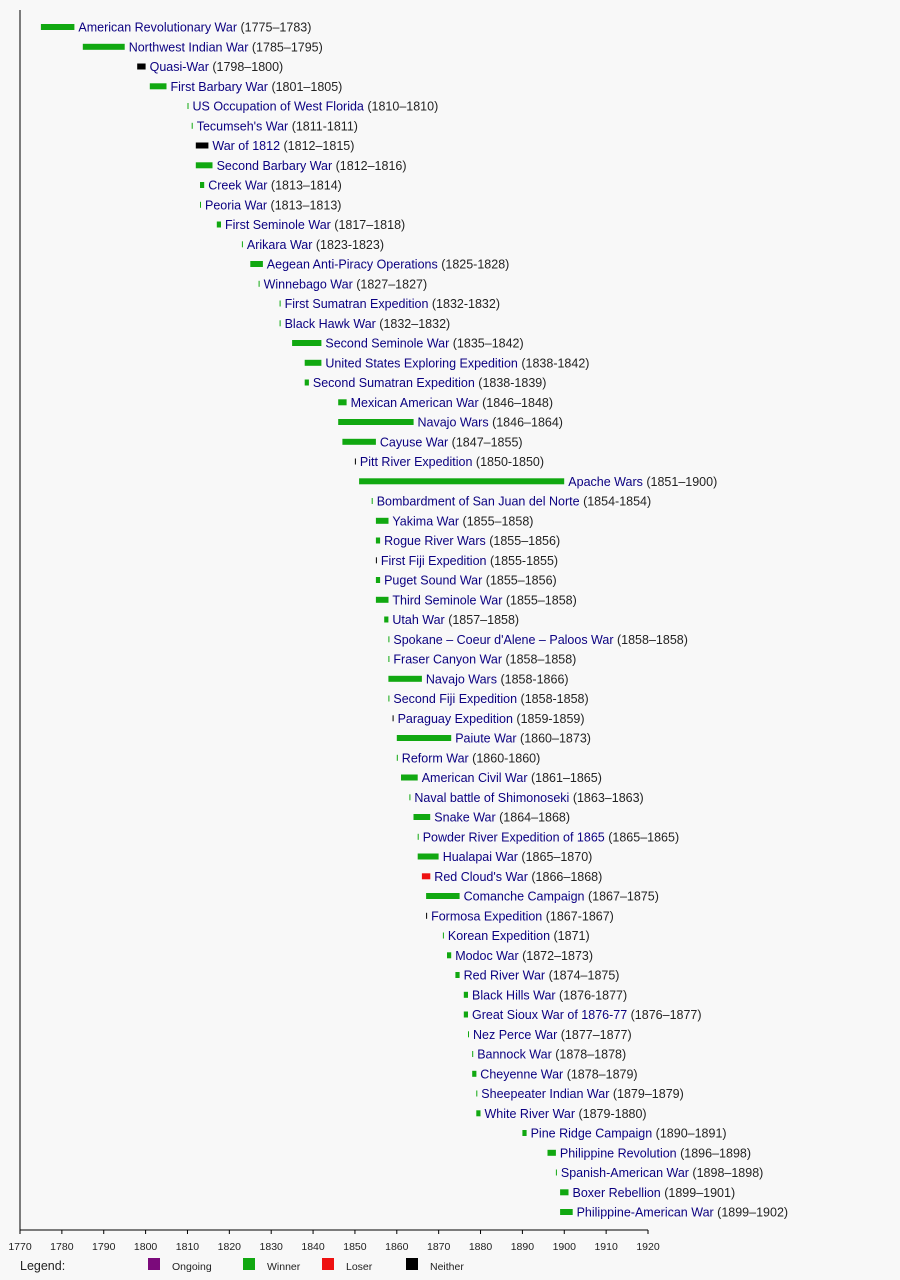 The height and width of the screenshot is (1280, 900). Describe the element at coordinates (502, 818) in the screenshot. I see `event-label: Snake War (1864–1868)` at that location.